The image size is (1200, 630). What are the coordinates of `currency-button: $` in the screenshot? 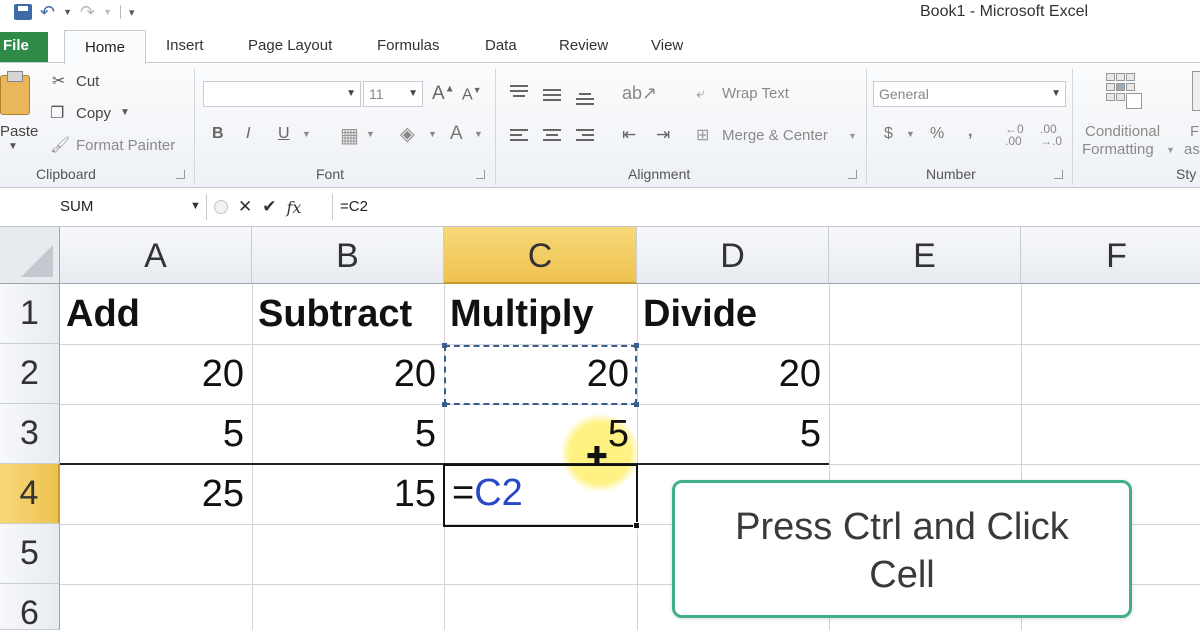 It's located at (888, 134).